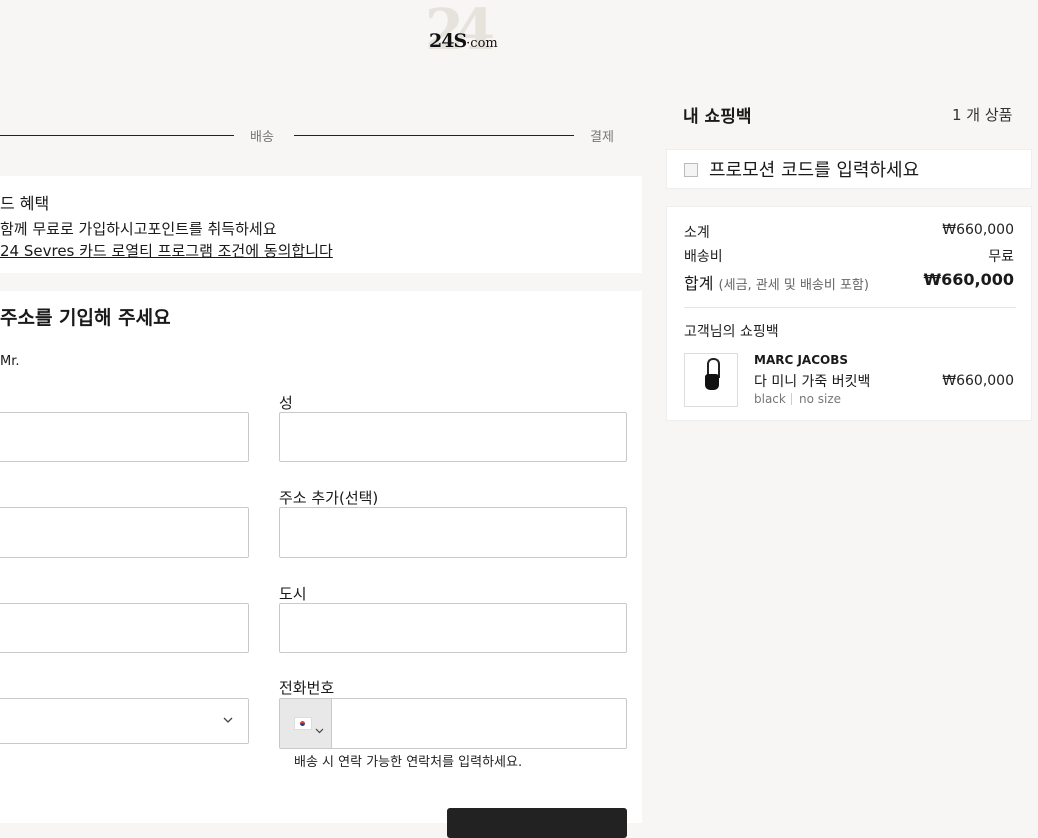 Image resolution: width=1038 pixels, height=838 pixels. I want to click on country-code-select, so click(306, 723).